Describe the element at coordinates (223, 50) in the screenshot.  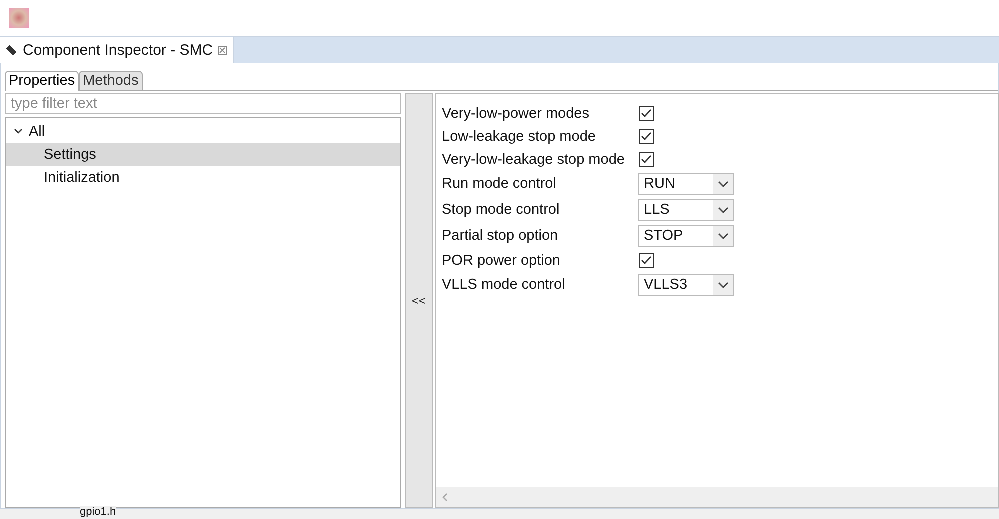
I see `close-icon` at that location.